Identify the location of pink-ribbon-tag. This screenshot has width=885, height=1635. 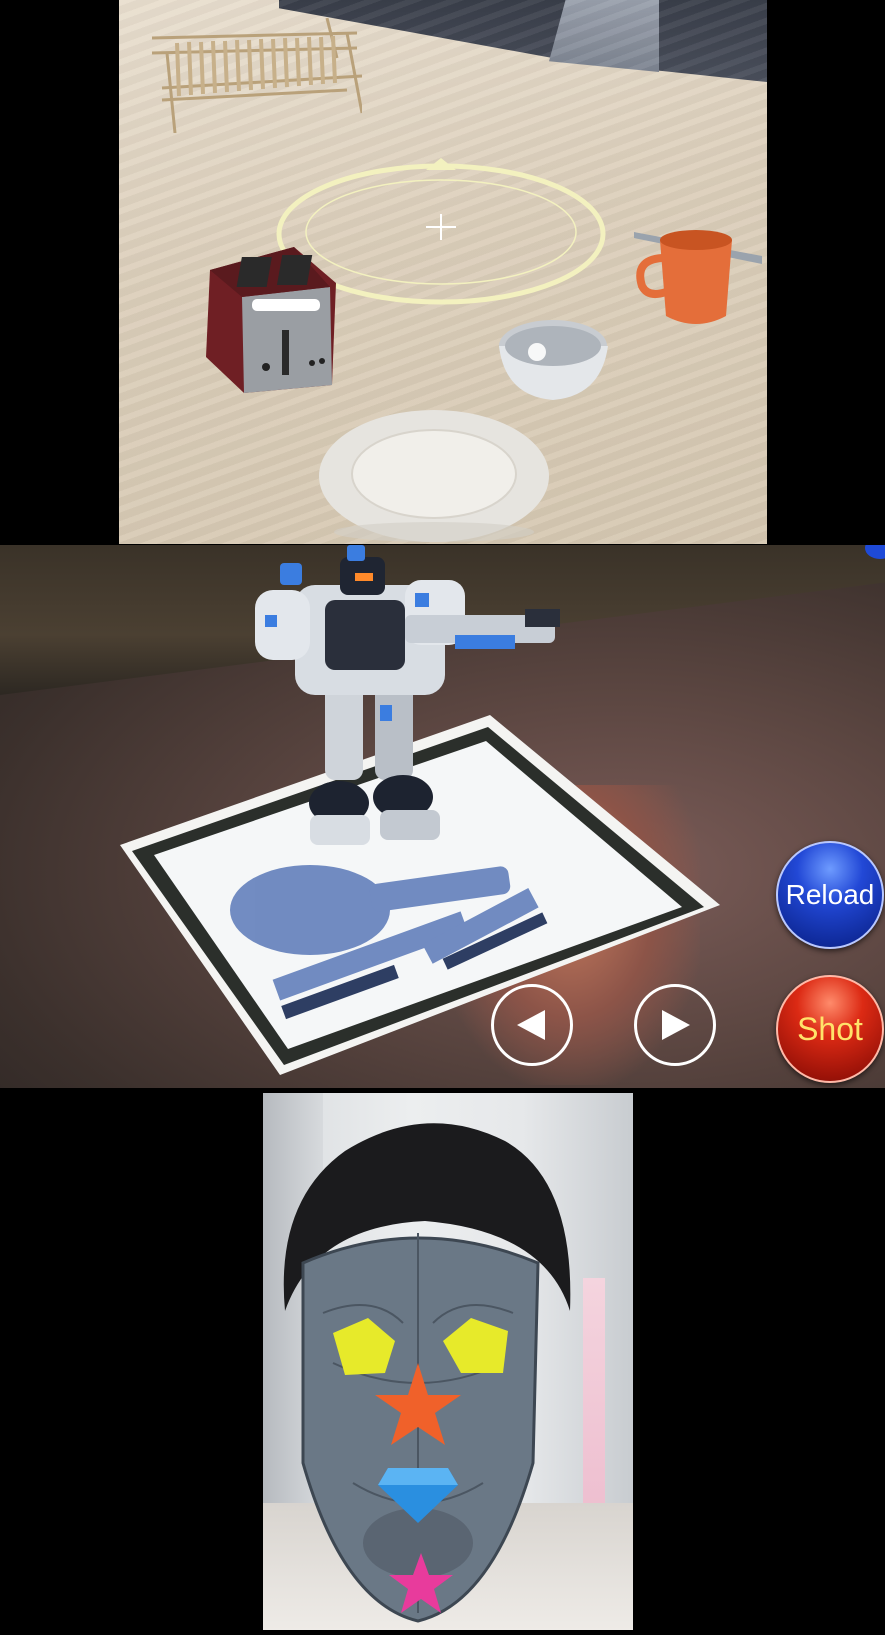
(594, 1393).